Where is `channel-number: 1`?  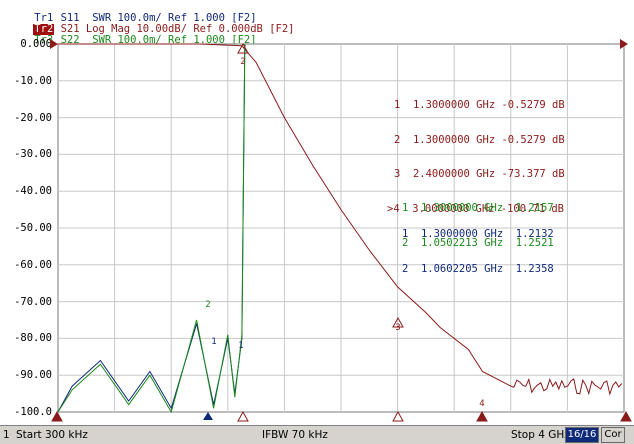
channel-number: 1 is located at coordinates (6, 435).